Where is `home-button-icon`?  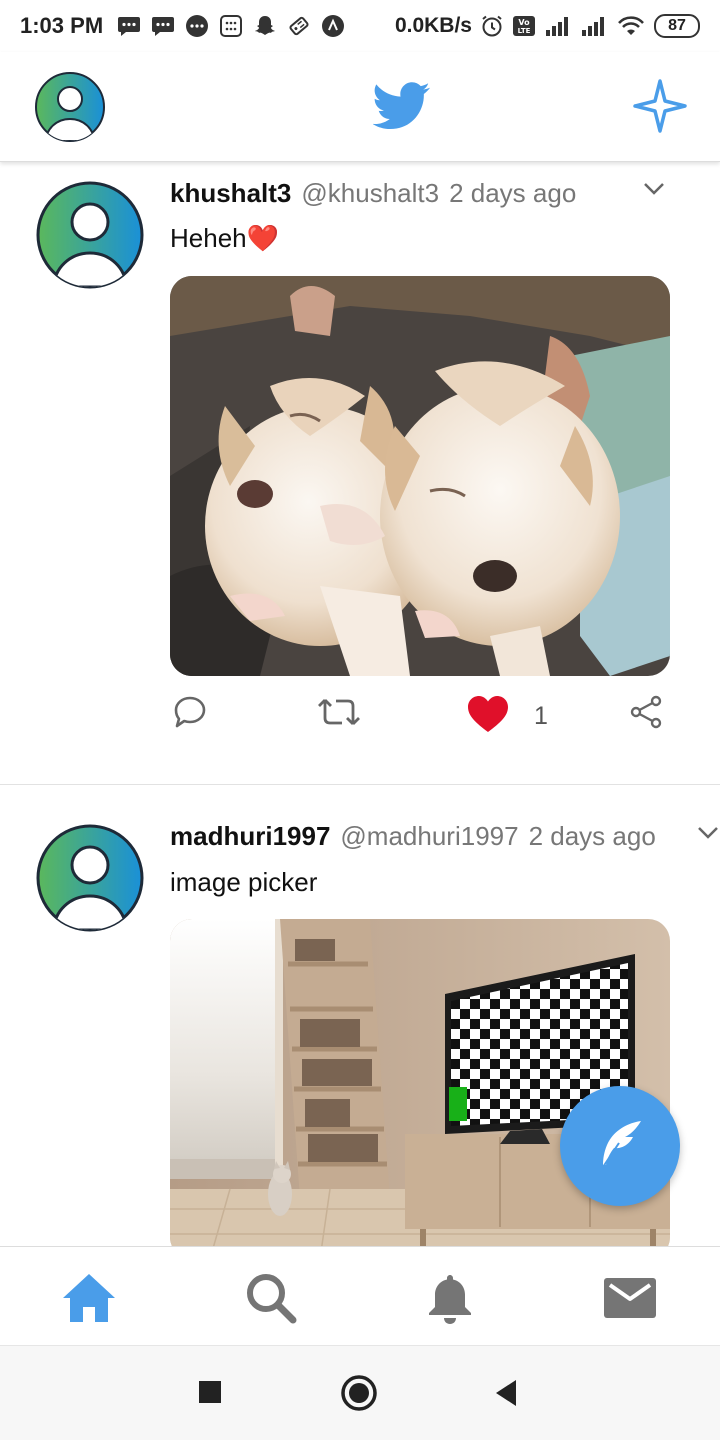 home-button-icon is located at coordinates (359, 1395).